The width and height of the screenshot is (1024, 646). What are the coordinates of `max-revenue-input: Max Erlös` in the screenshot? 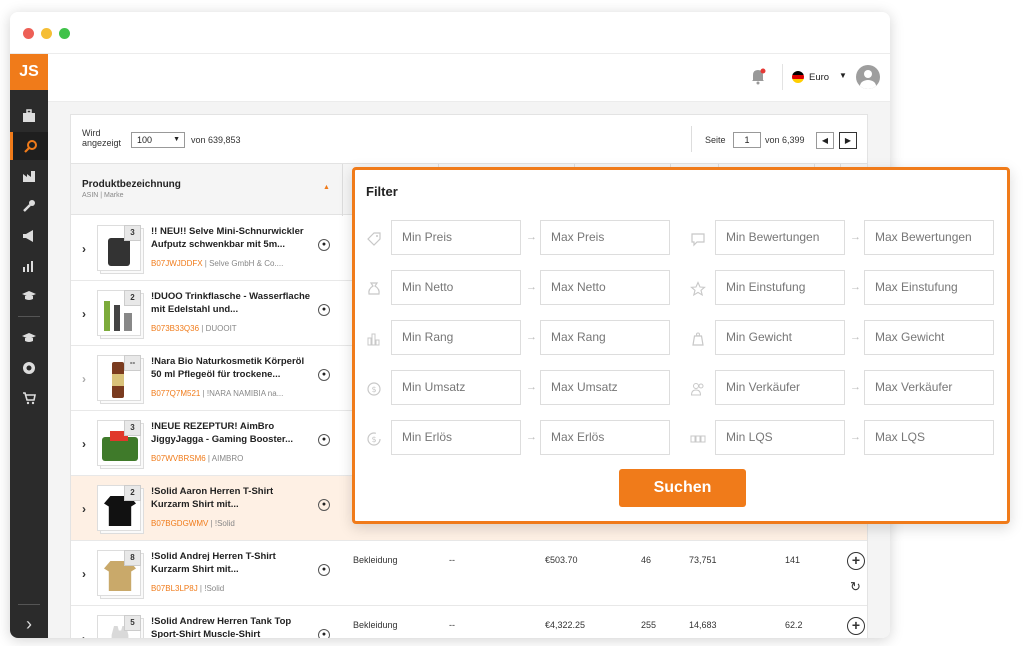 It's located at (605, 437).